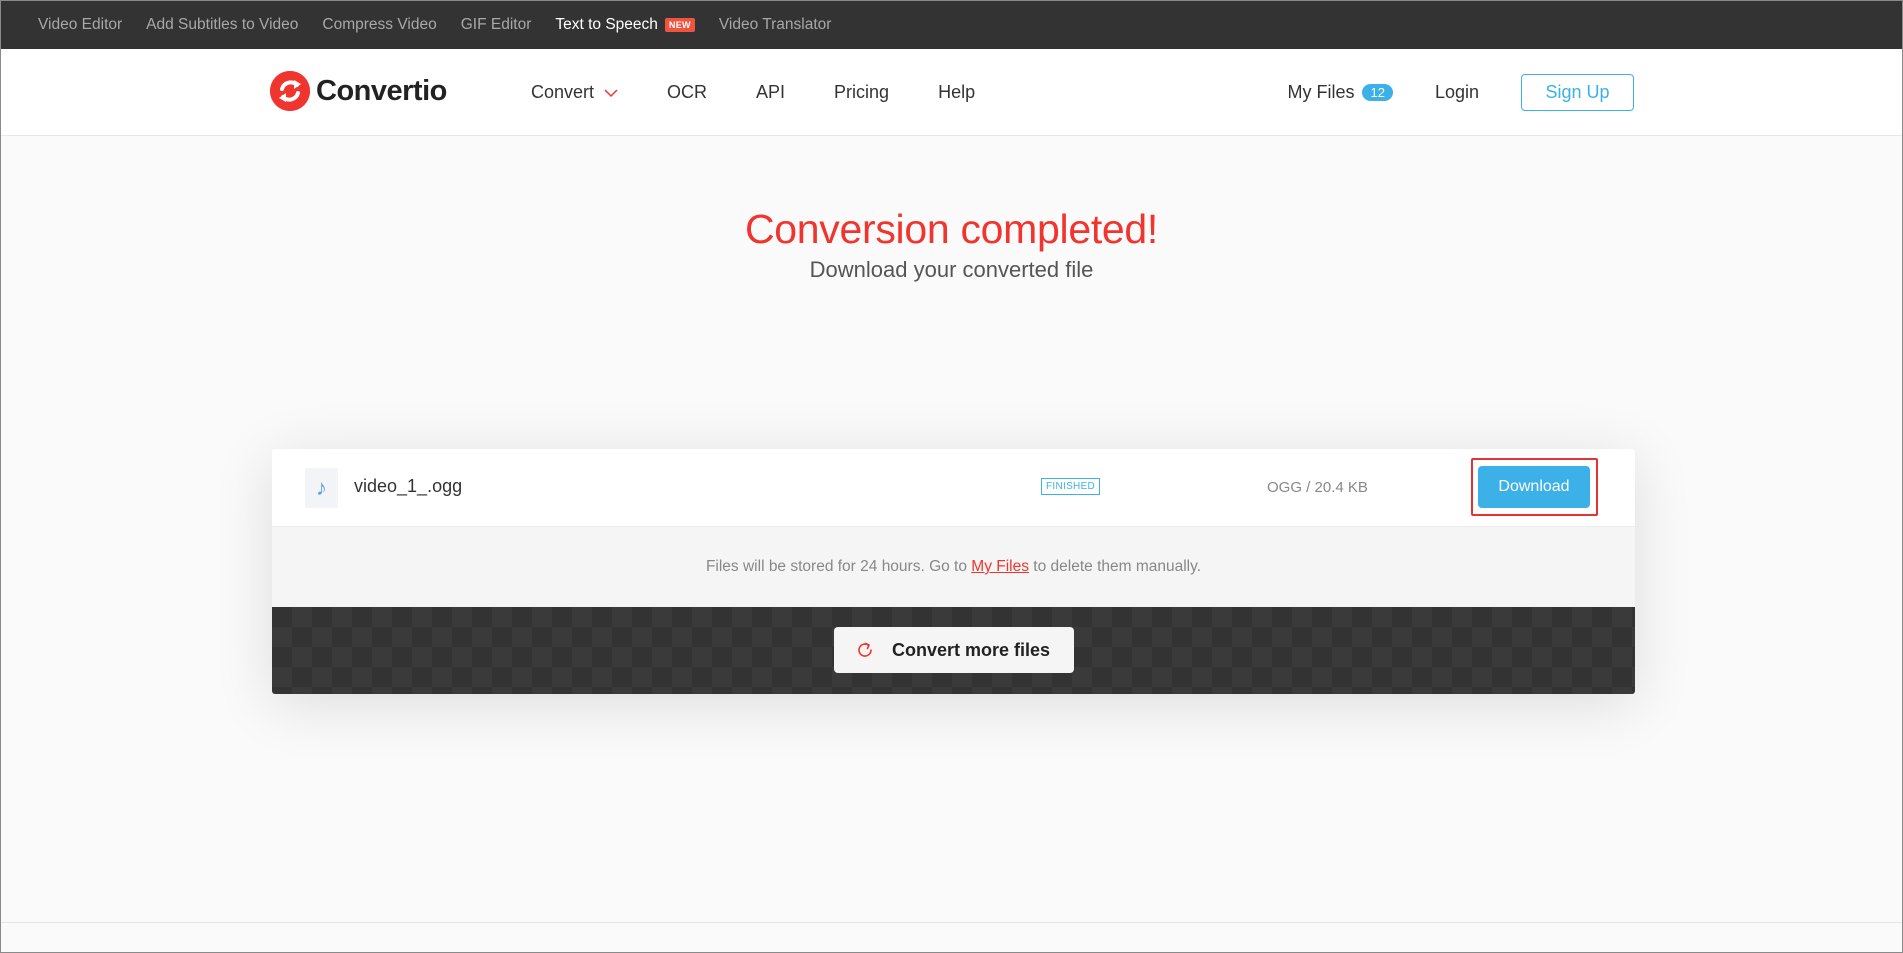 The height and width of the screenshot is (953, 1903). What do you see at coordinates (408, 486) in the screenshot?
I see `file-name: video_1_.ogg` at bounding box center [408, 486].